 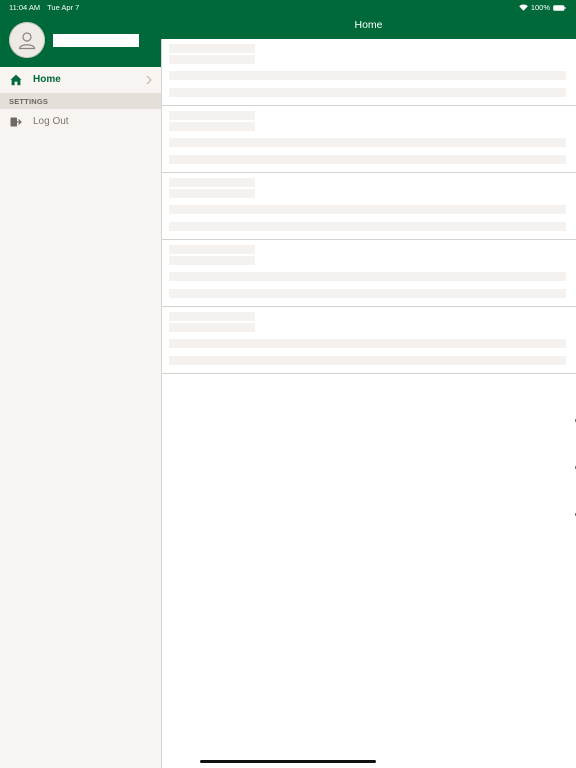 I want to click on sidebar-item-label: Log Out, so click(x=51, y=121).